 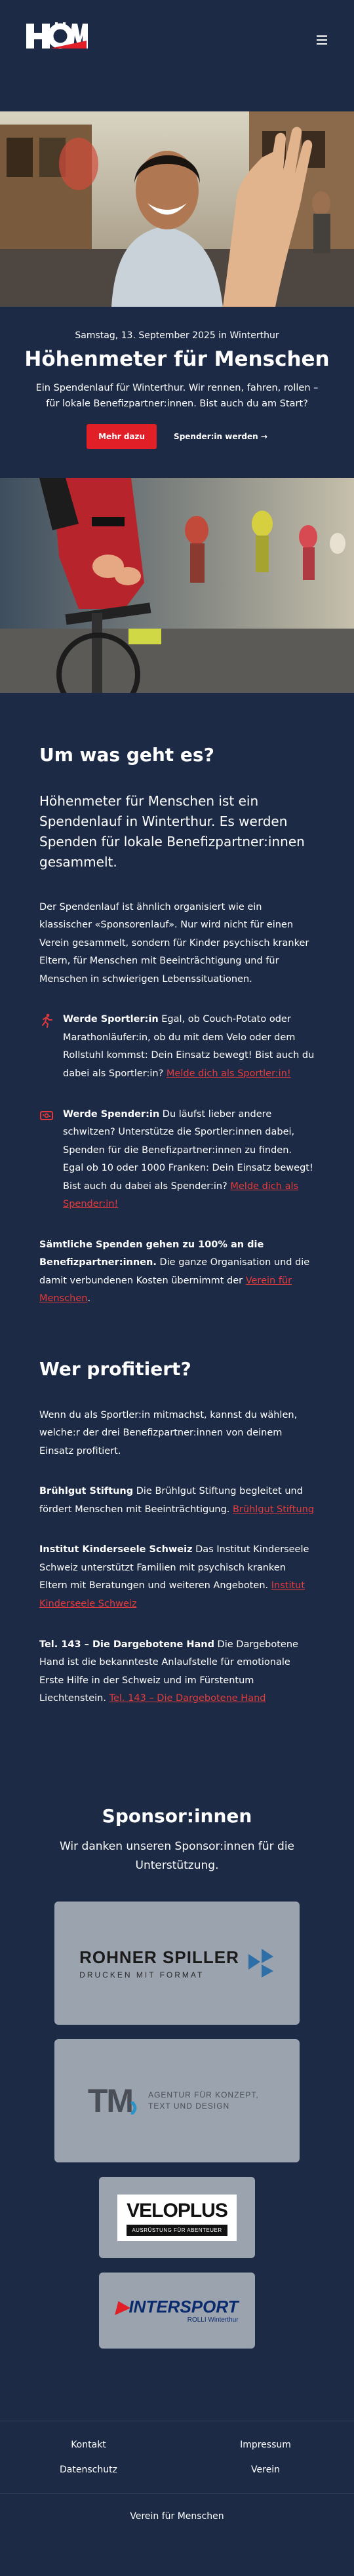 I want to click on footer-link-kontakt: Kontakt, so click(x=88, y=2445).